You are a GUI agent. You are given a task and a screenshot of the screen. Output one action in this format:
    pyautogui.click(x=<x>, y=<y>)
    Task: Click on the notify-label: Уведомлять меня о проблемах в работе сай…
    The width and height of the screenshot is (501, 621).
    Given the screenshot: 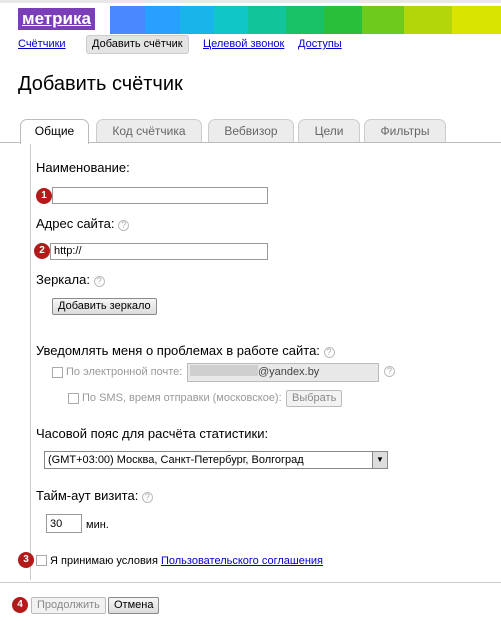 What is the action you would take?
    pyautogui.click(x=185, y=350)
    